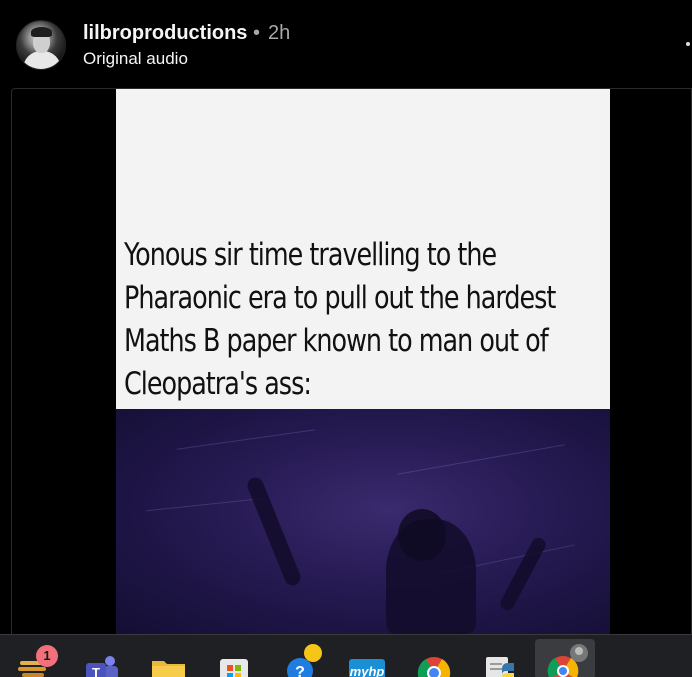  Describe the element at coordinates (368, 659) in the screenshot. I see `myhp-icon: myhp` at that location.